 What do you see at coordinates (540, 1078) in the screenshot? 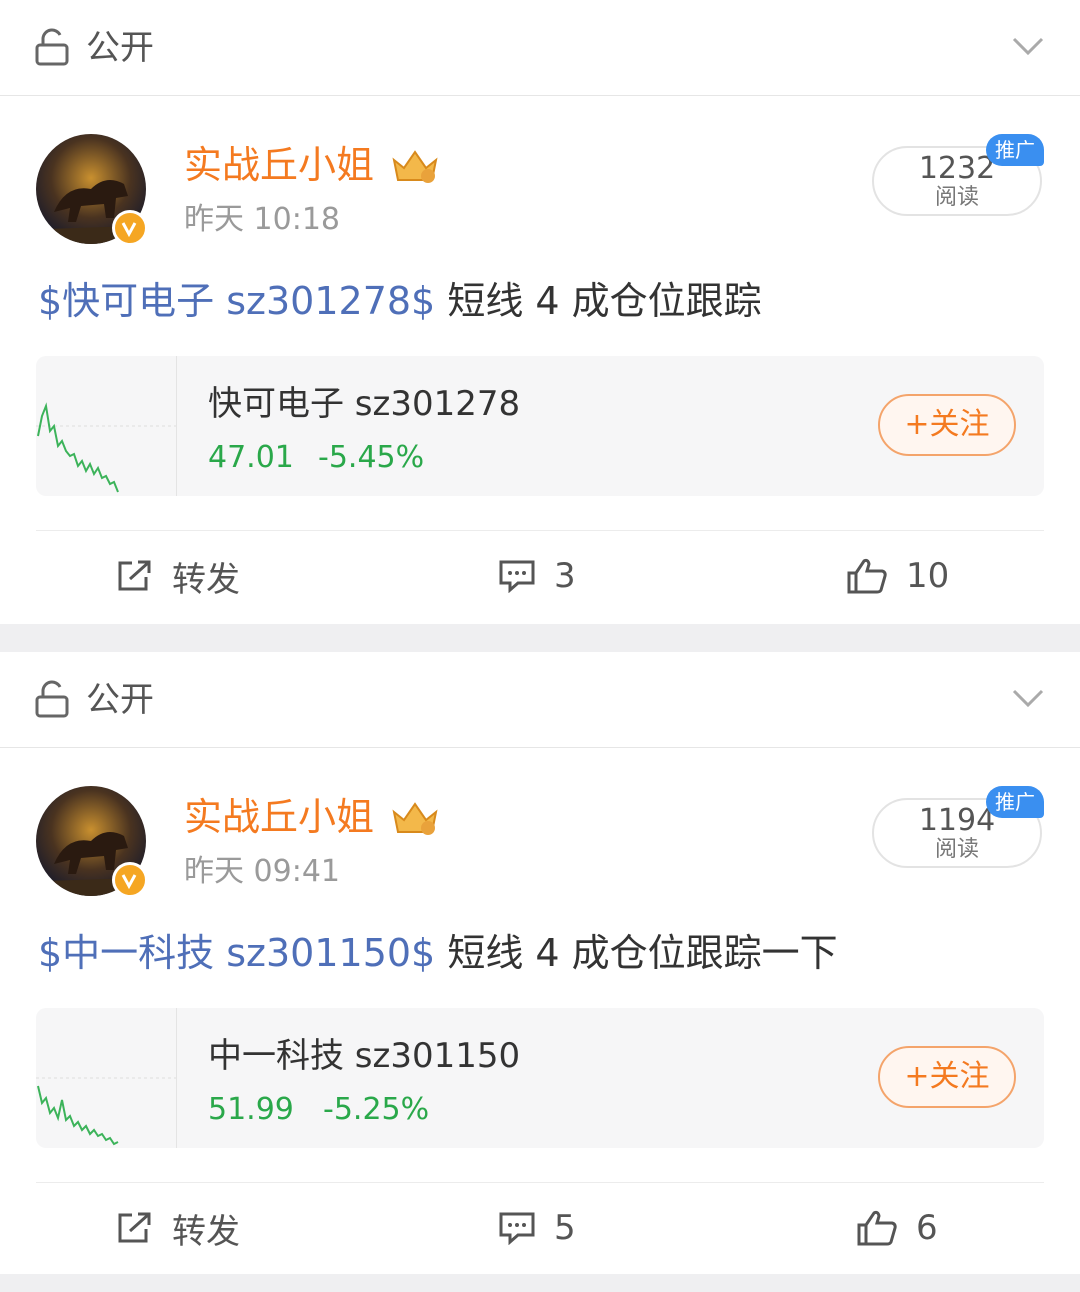
I see `stock-card: 中一科技 sz301150 51.99 -5.25% +关注` at bounding box center [540, 1078].